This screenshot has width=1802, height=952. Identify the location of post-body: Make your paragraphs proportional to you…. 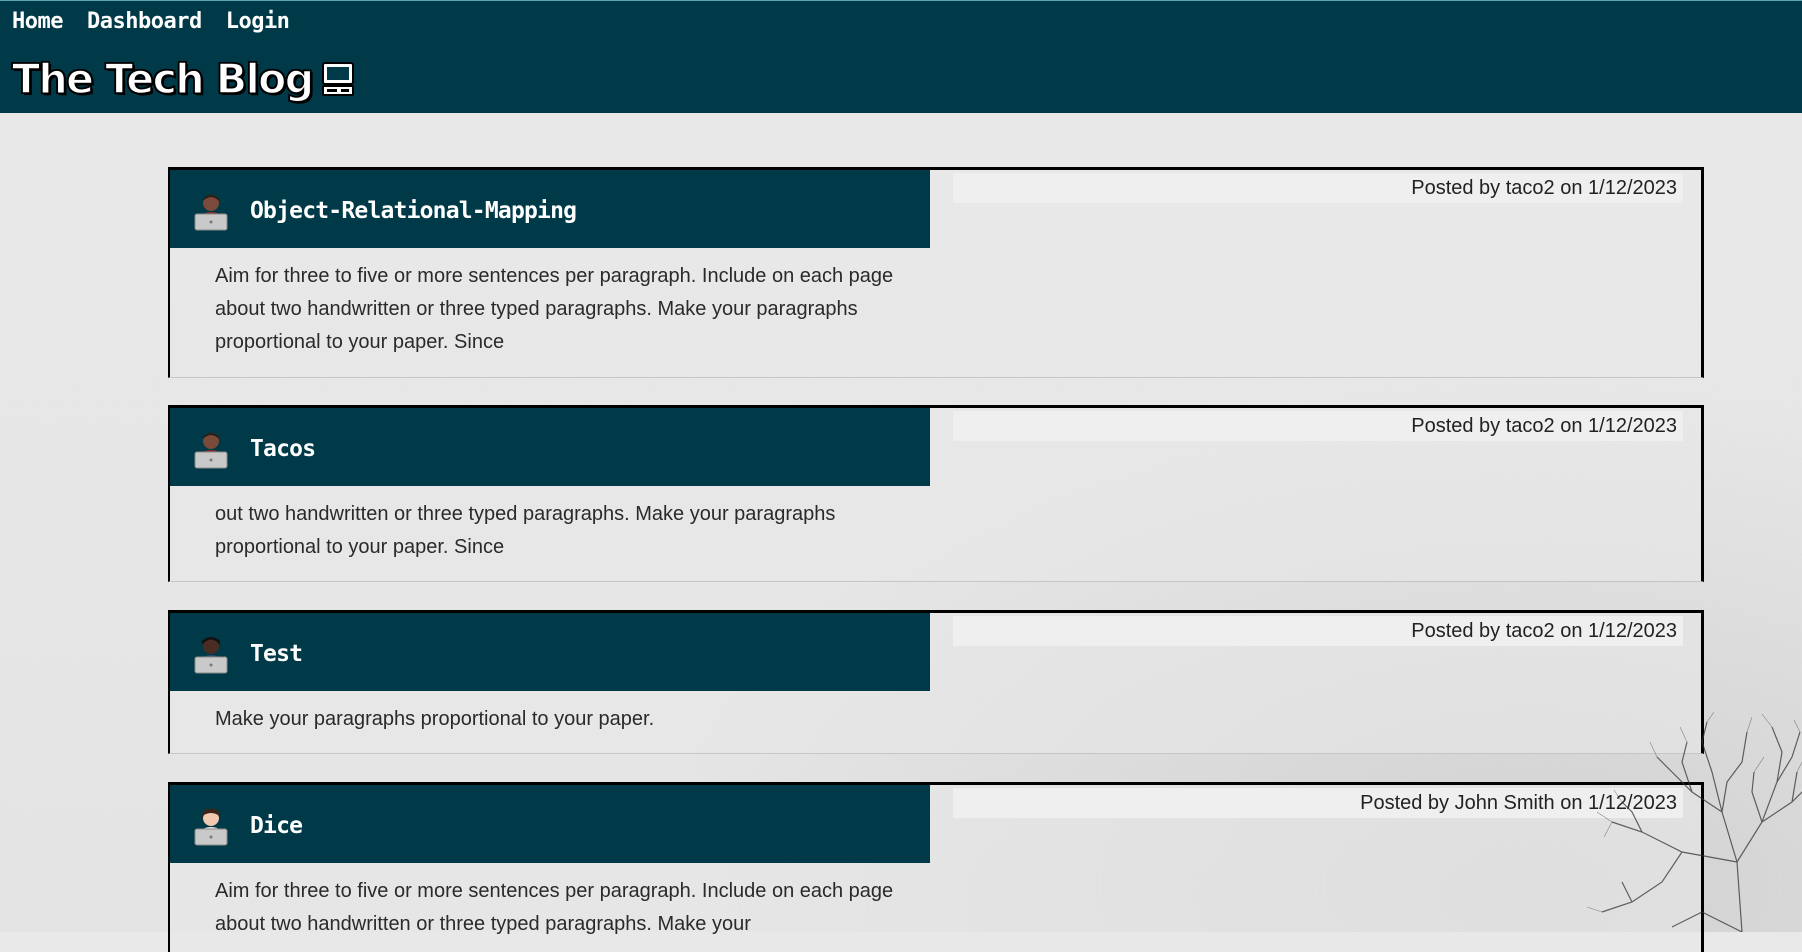
(435, 719).